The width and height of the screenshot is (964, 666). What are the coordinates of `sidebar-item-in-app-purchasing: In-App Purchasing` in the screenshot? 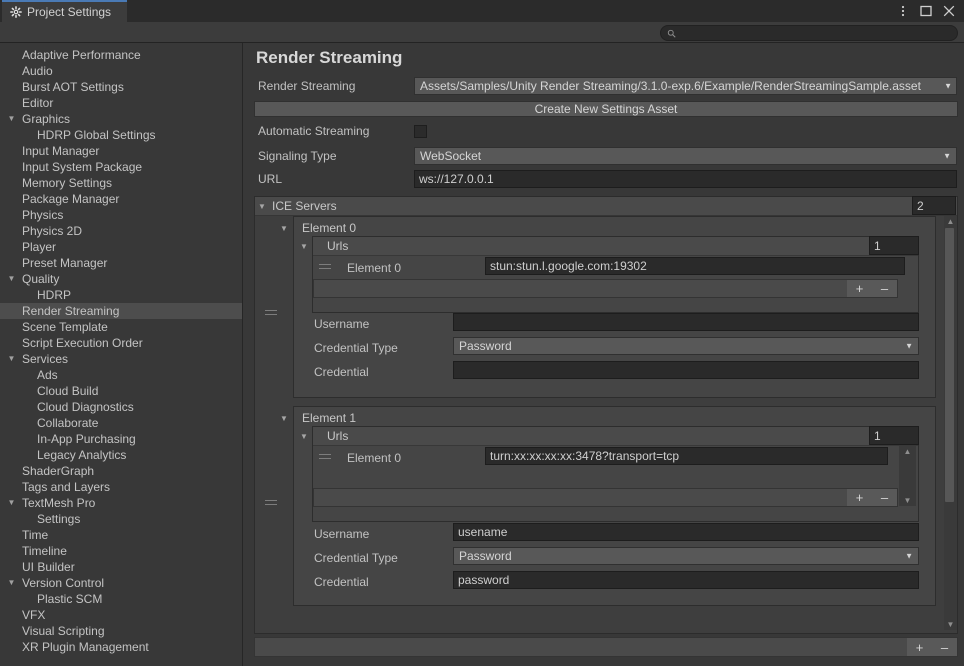 It's located at (121, 439).